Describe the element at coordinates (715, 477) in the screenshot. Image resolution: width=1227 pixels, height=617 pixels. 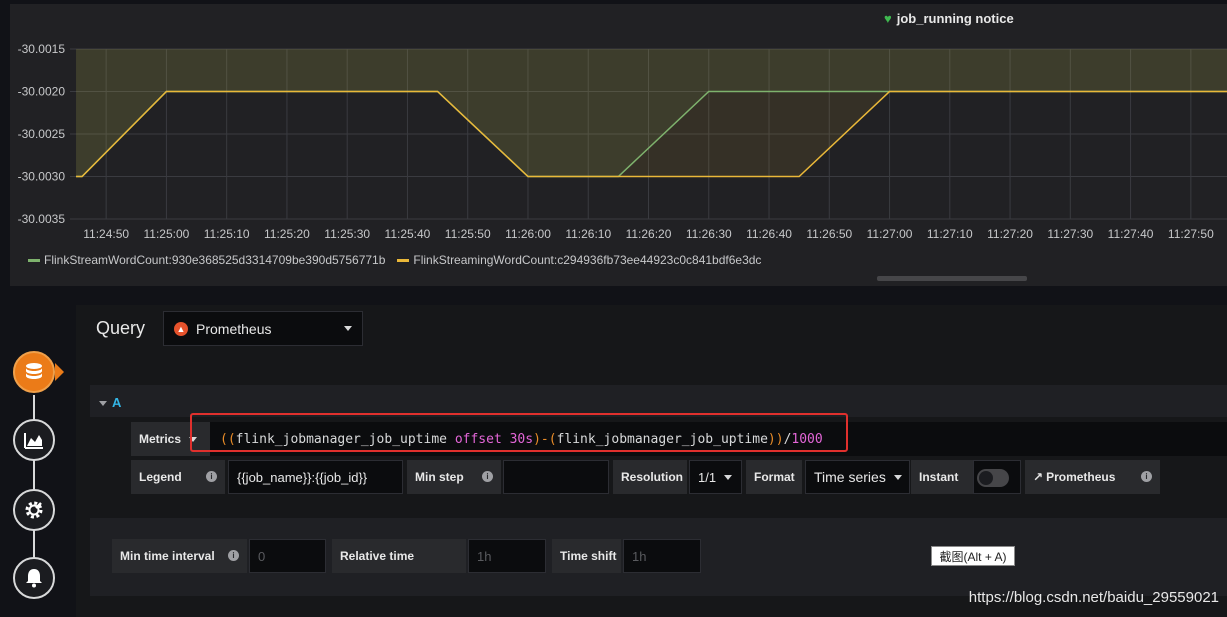
I see `resolution-select: 1/1` at that location.